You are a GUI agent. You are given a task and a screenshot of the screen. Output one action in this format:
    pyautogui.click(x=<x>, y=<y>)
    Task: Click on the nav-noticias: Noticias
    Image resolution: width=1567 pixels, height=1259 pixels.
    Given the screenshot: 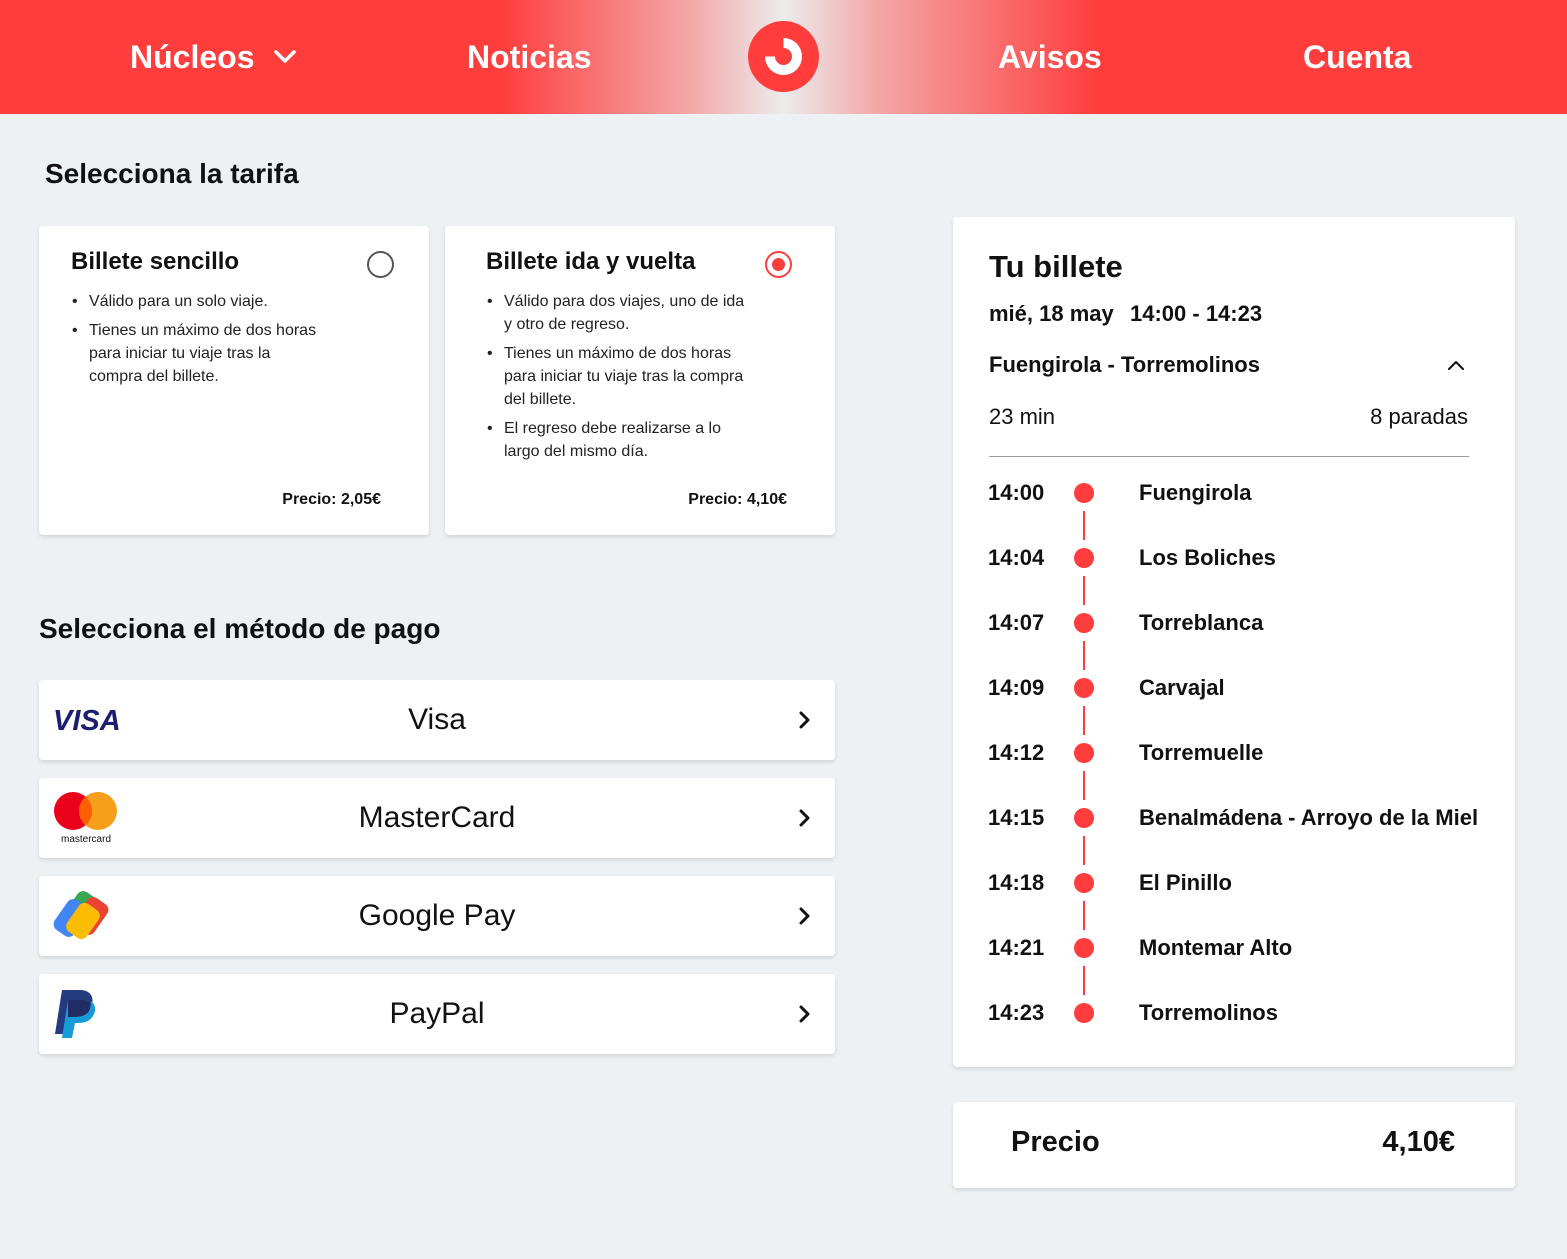 What is the action you would take?
    pyautogui.click(x=529, y=57)
    